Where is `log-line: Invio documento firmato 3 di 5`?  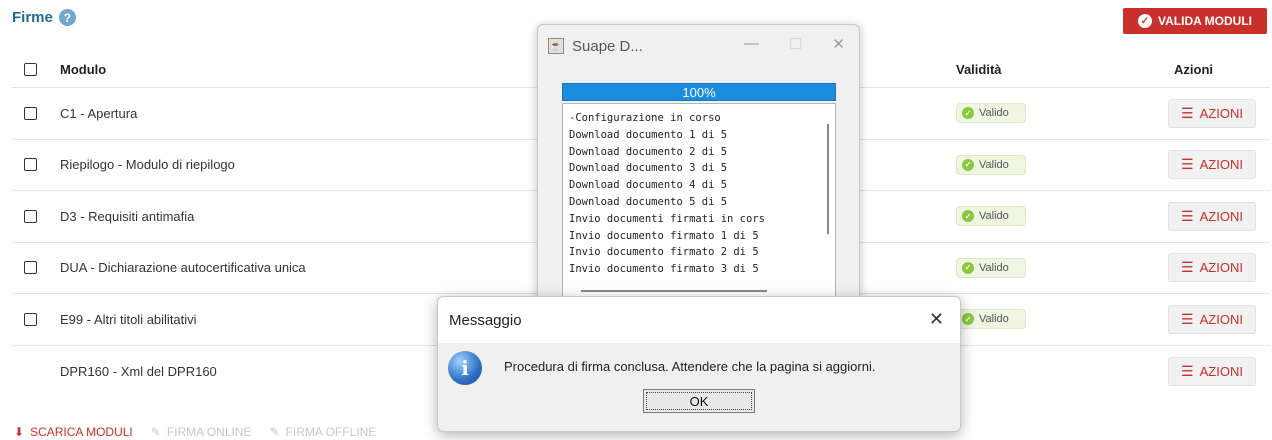
log-line: Invio documento firmato 3 di 5 is located at coordinates (664, 269).